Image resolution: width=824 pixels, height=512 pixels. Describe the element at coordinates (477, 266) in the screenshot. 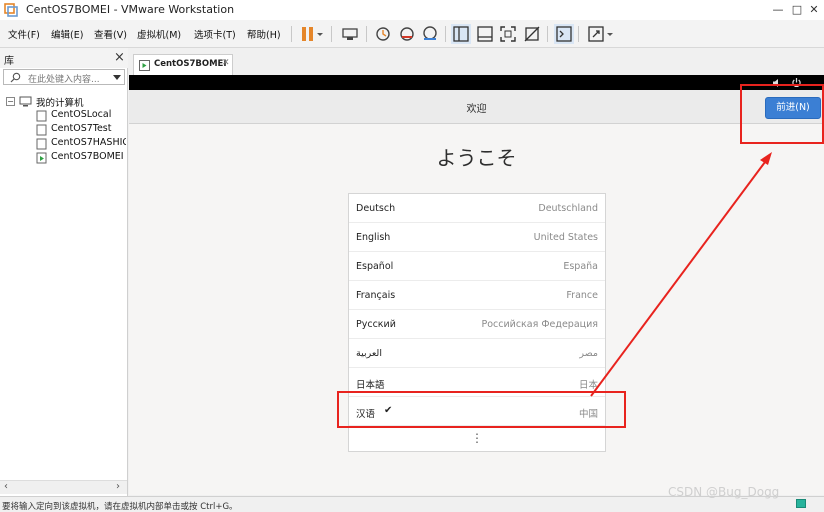

I see `language-row: Español España` at that location.